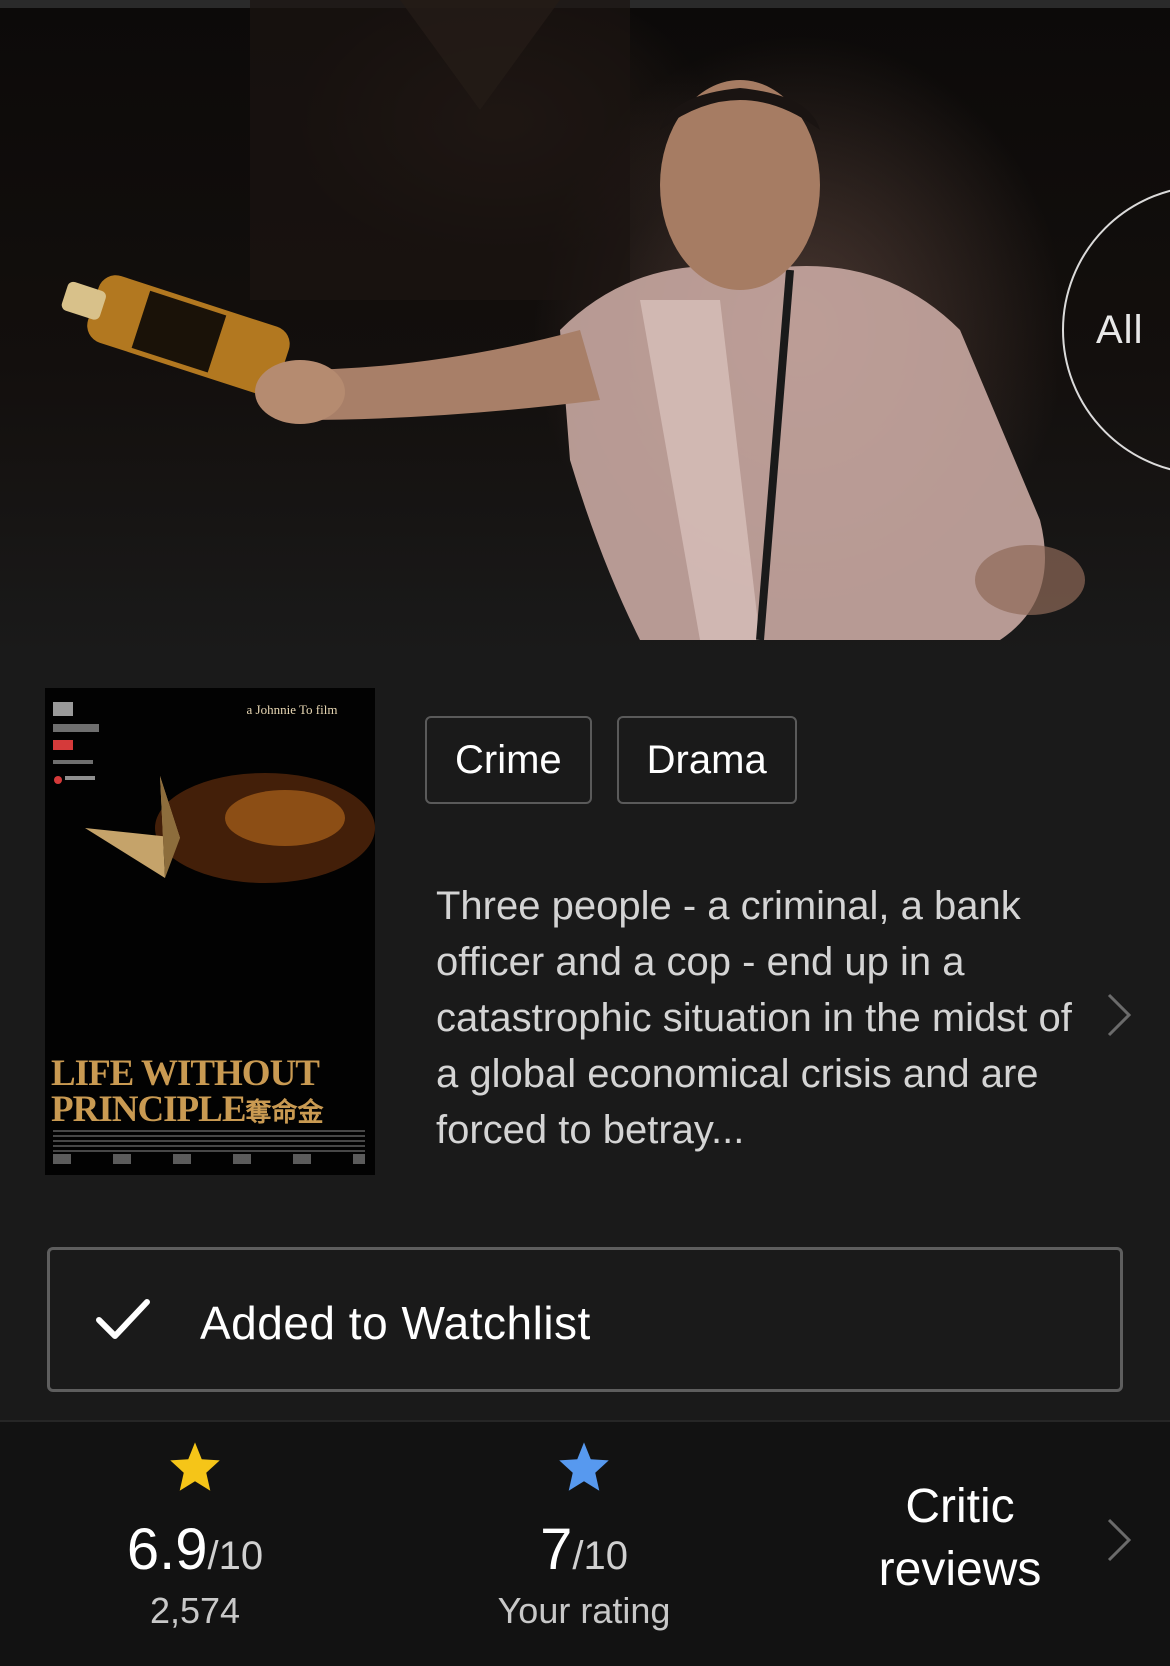 The height and width of the screenshot is (1666, 1170). I want to click on critic-reviews-link: Critic reviews, so click(960, 1538).